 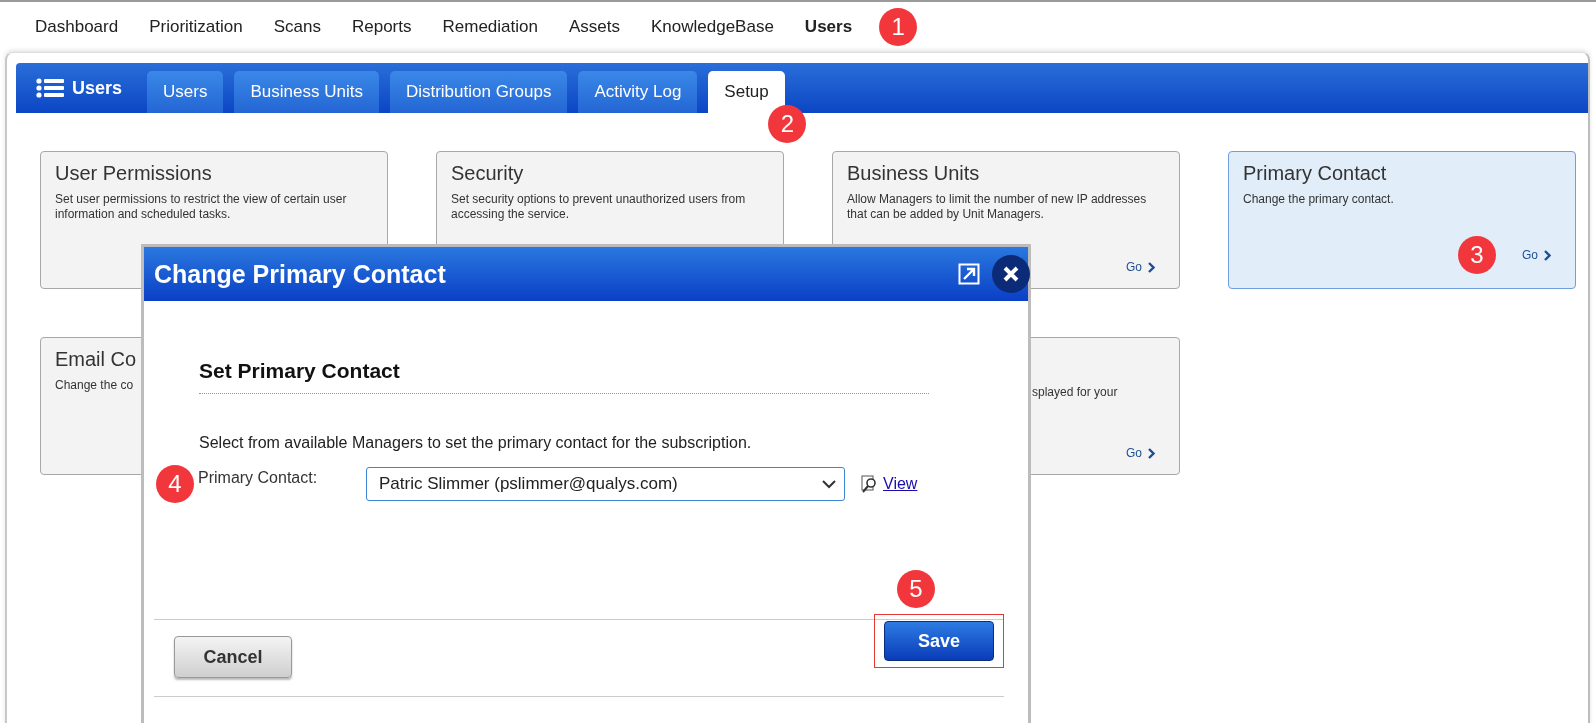 What do you see at coordinates (916, 589) in the screenshot?
I see `callout-badge: 5` at bounding box center [916, 589].